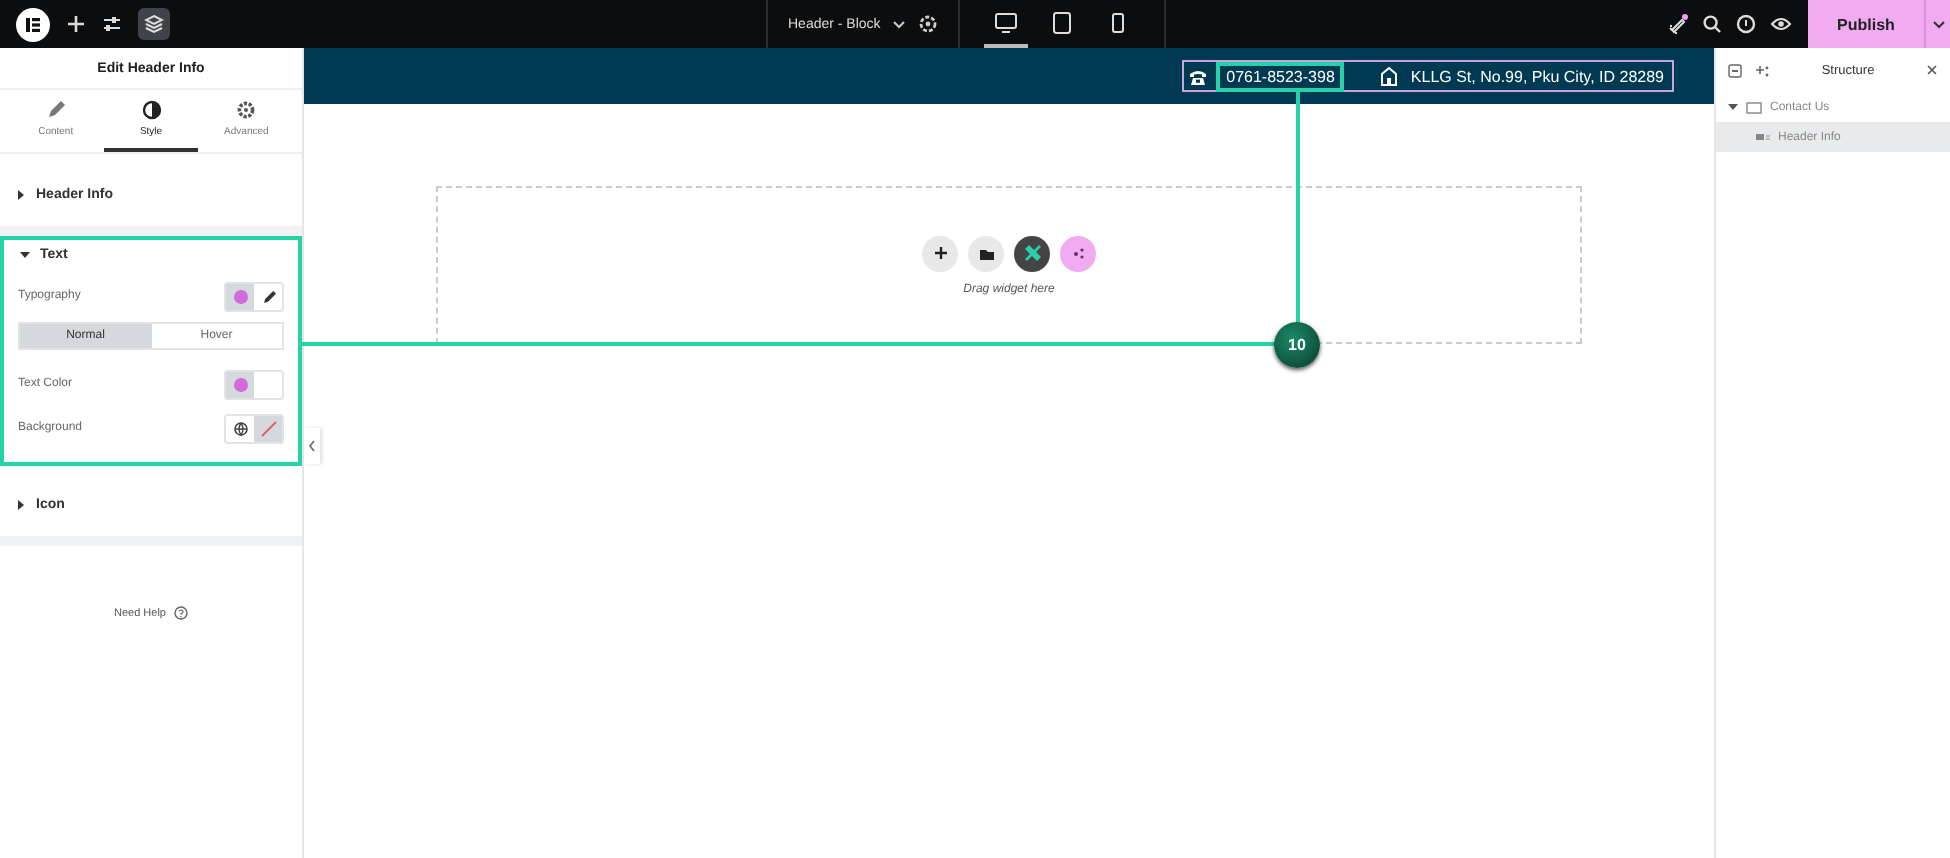 This screenshot has width=1950, height=858. I want to click on search-icon, so click(1712, 24).